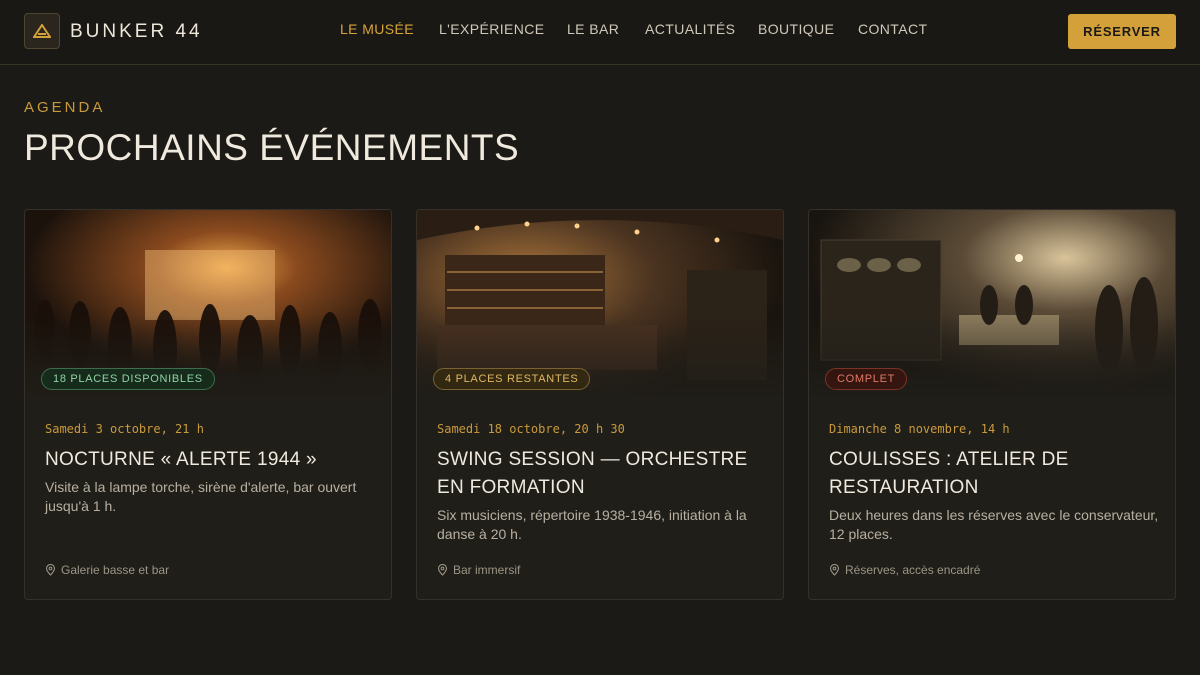 The width and height of the screenshot is (1200, 675). Describe the element at coordinates (796, 29) in the screenshot. I see `nav-item-boutique: BOUTIQUE` at that location.